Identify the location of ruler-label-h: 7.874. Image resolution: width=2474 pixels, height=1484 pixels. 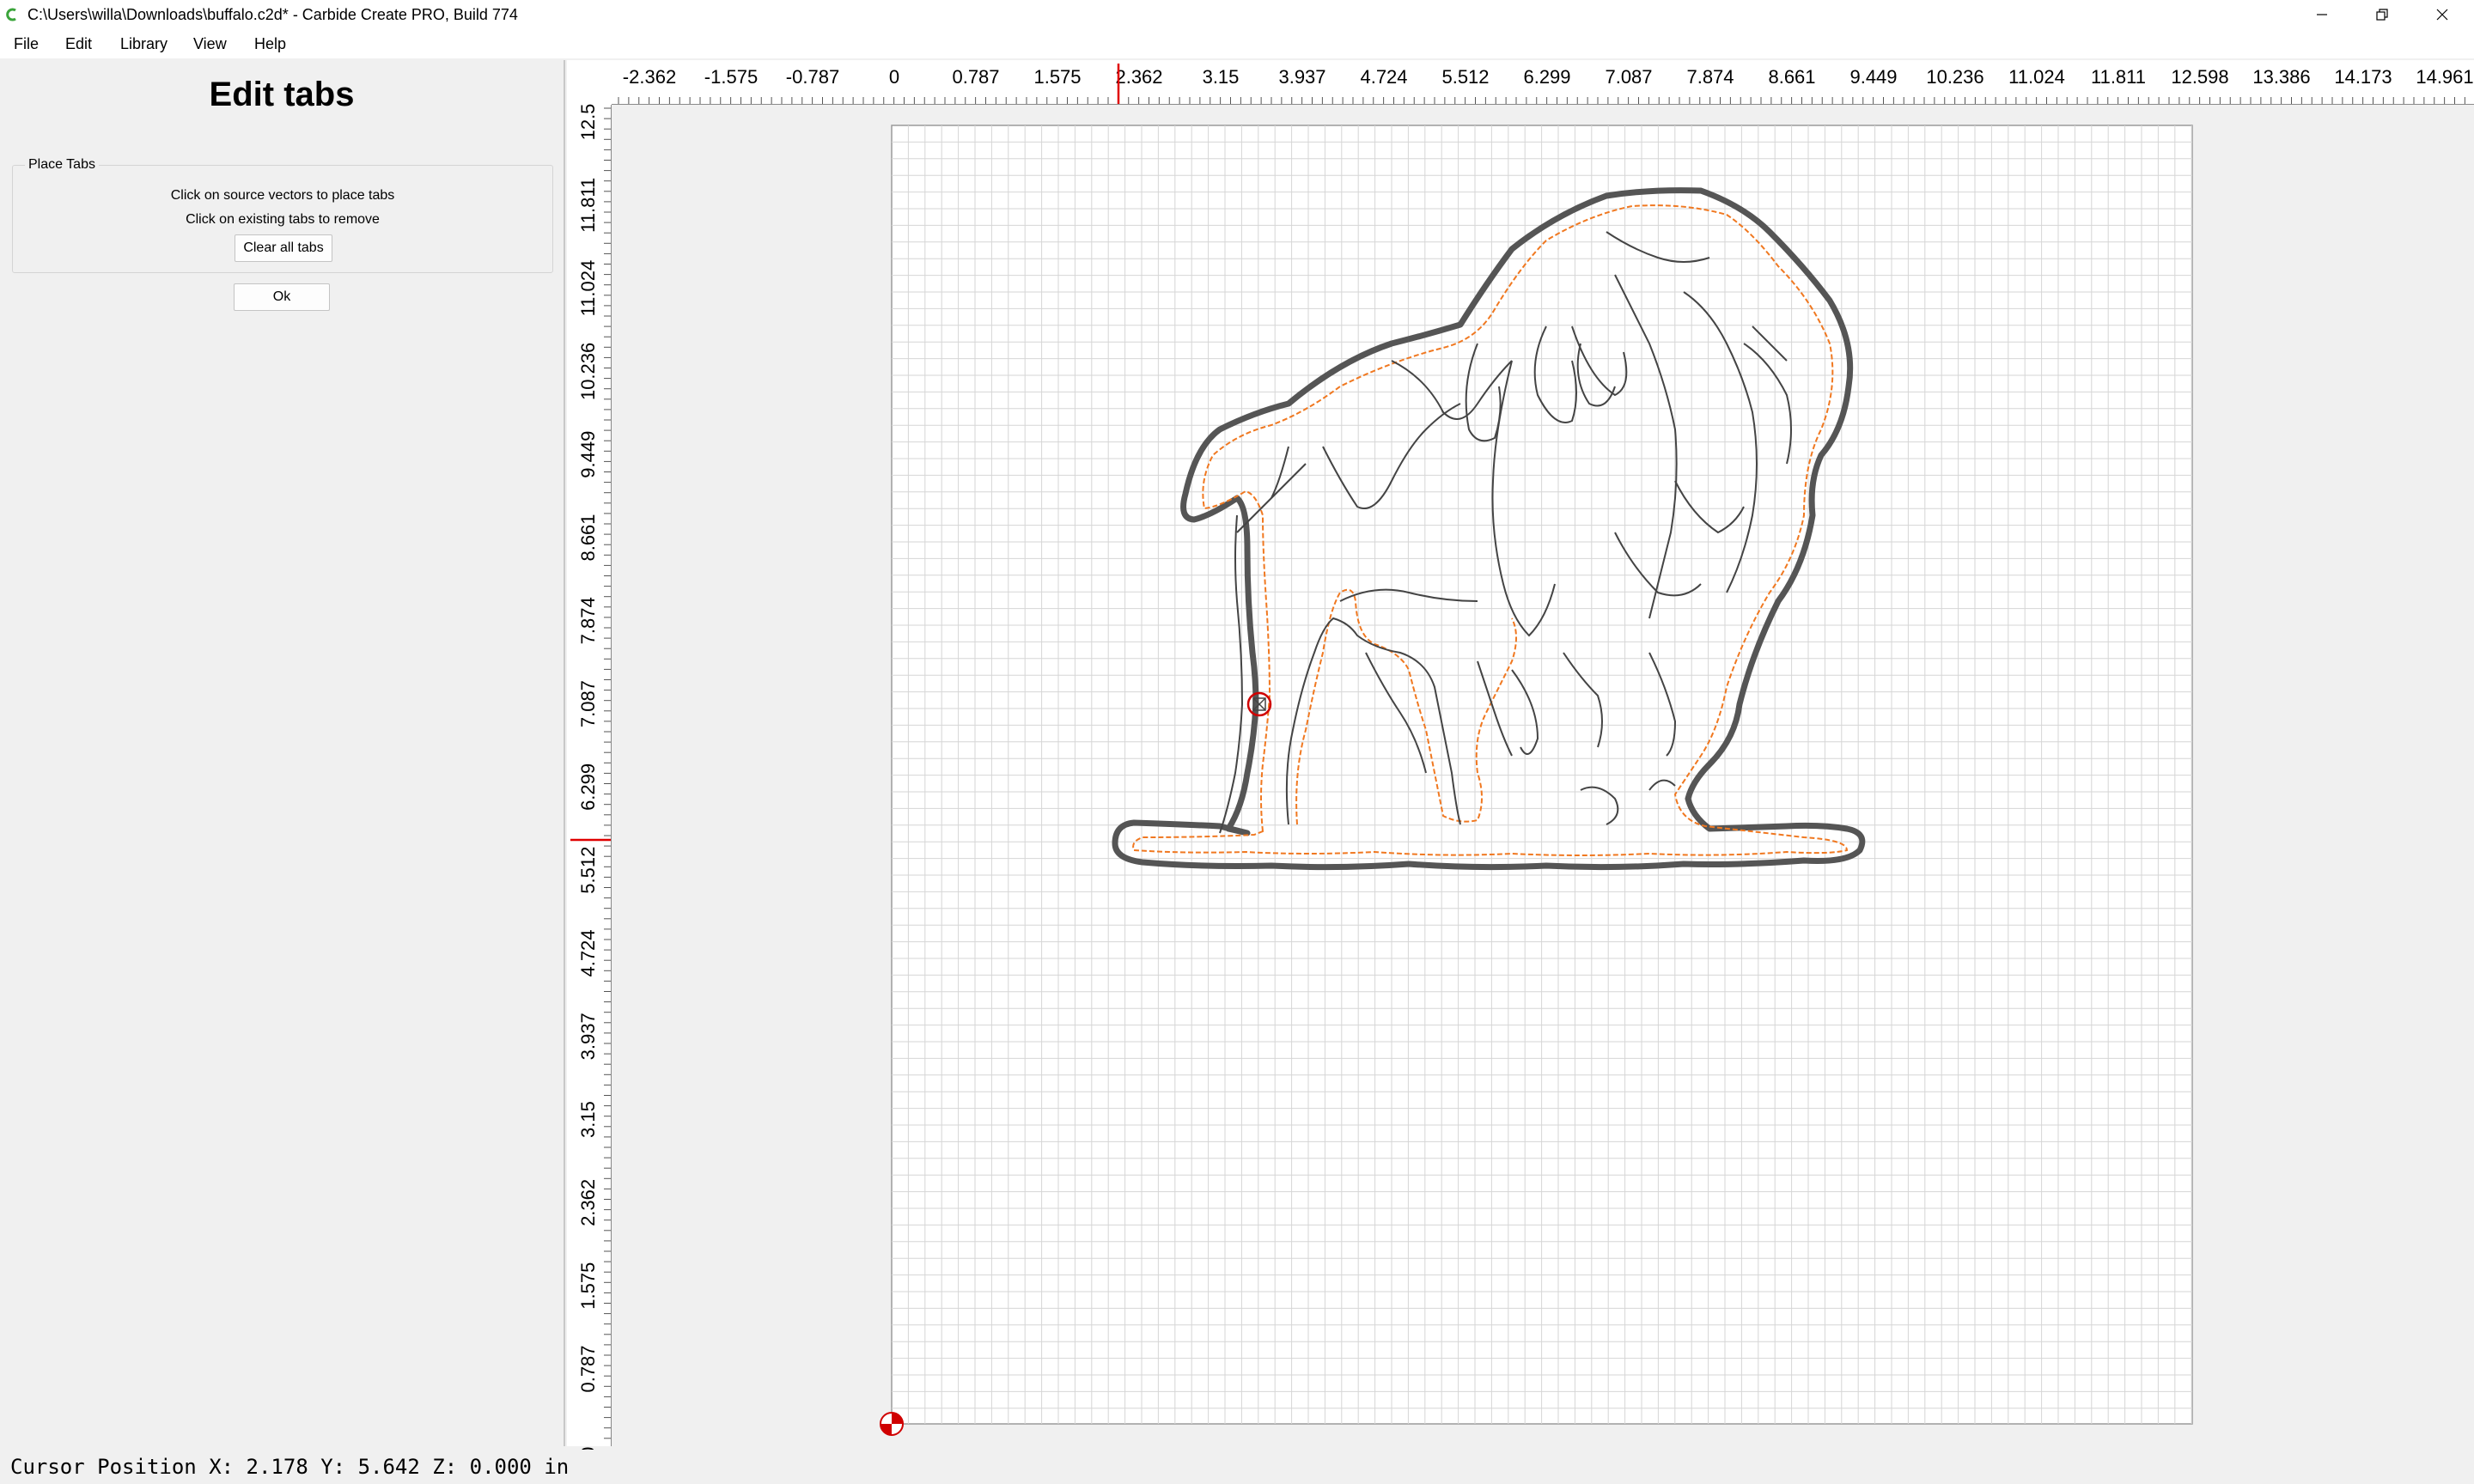
(1710, 77).